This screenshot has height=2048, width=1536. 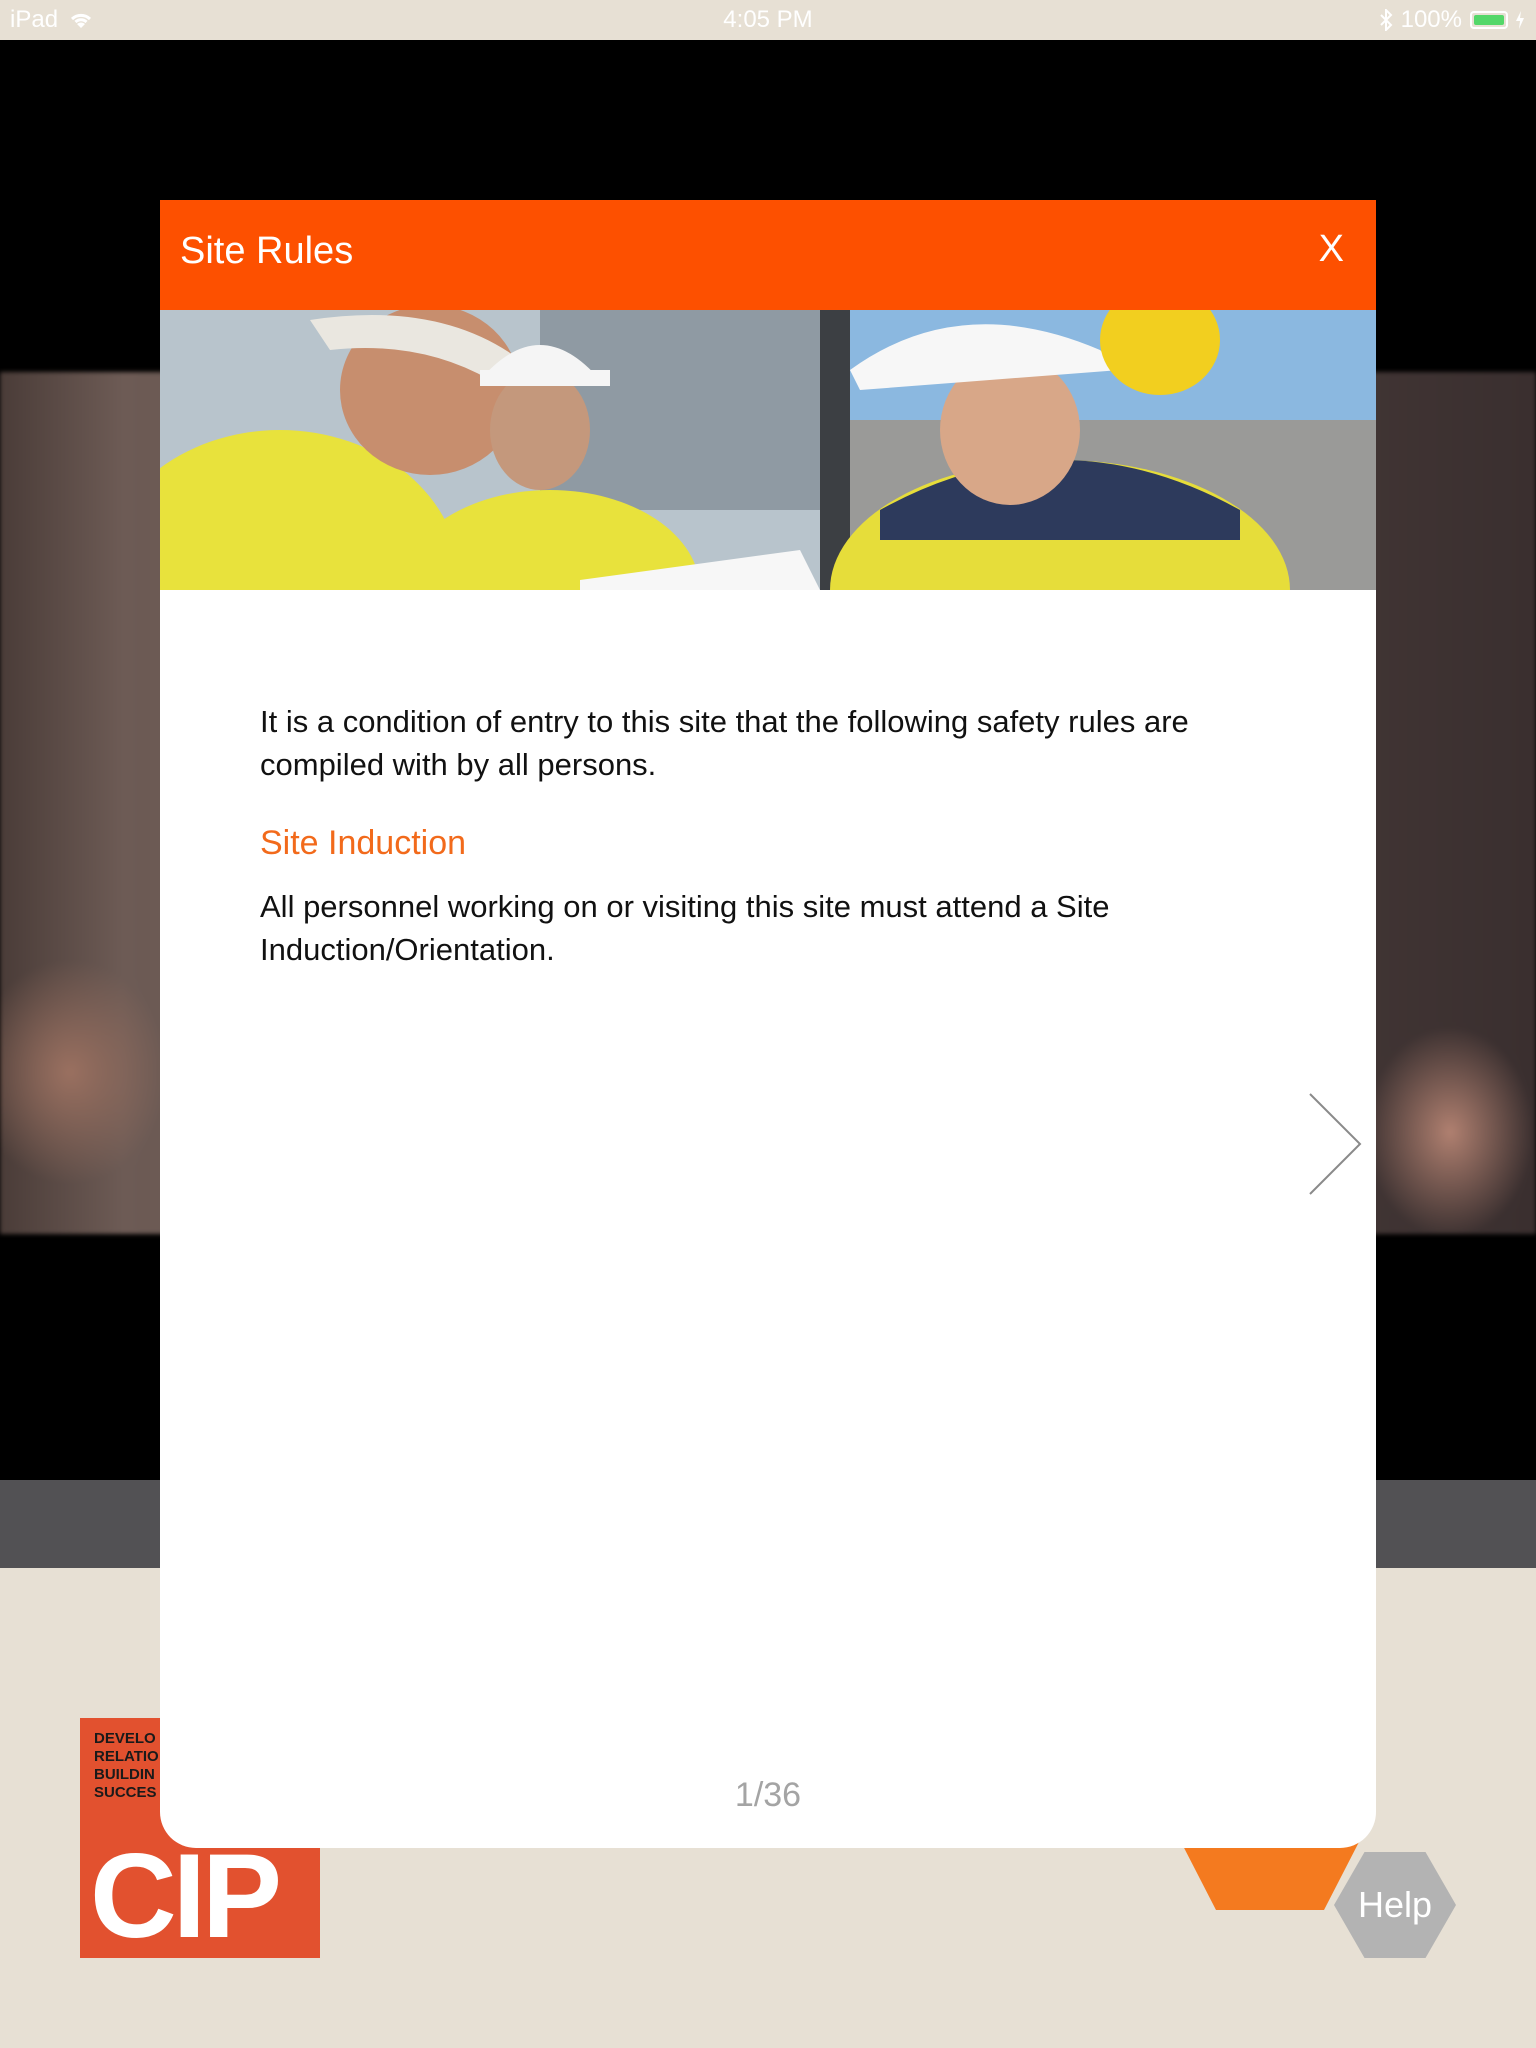 What do you see at coordinates (186, 1896) in the screenshot?
I see `logo-wordmark: CIP` at bounding box center [186, 1896].